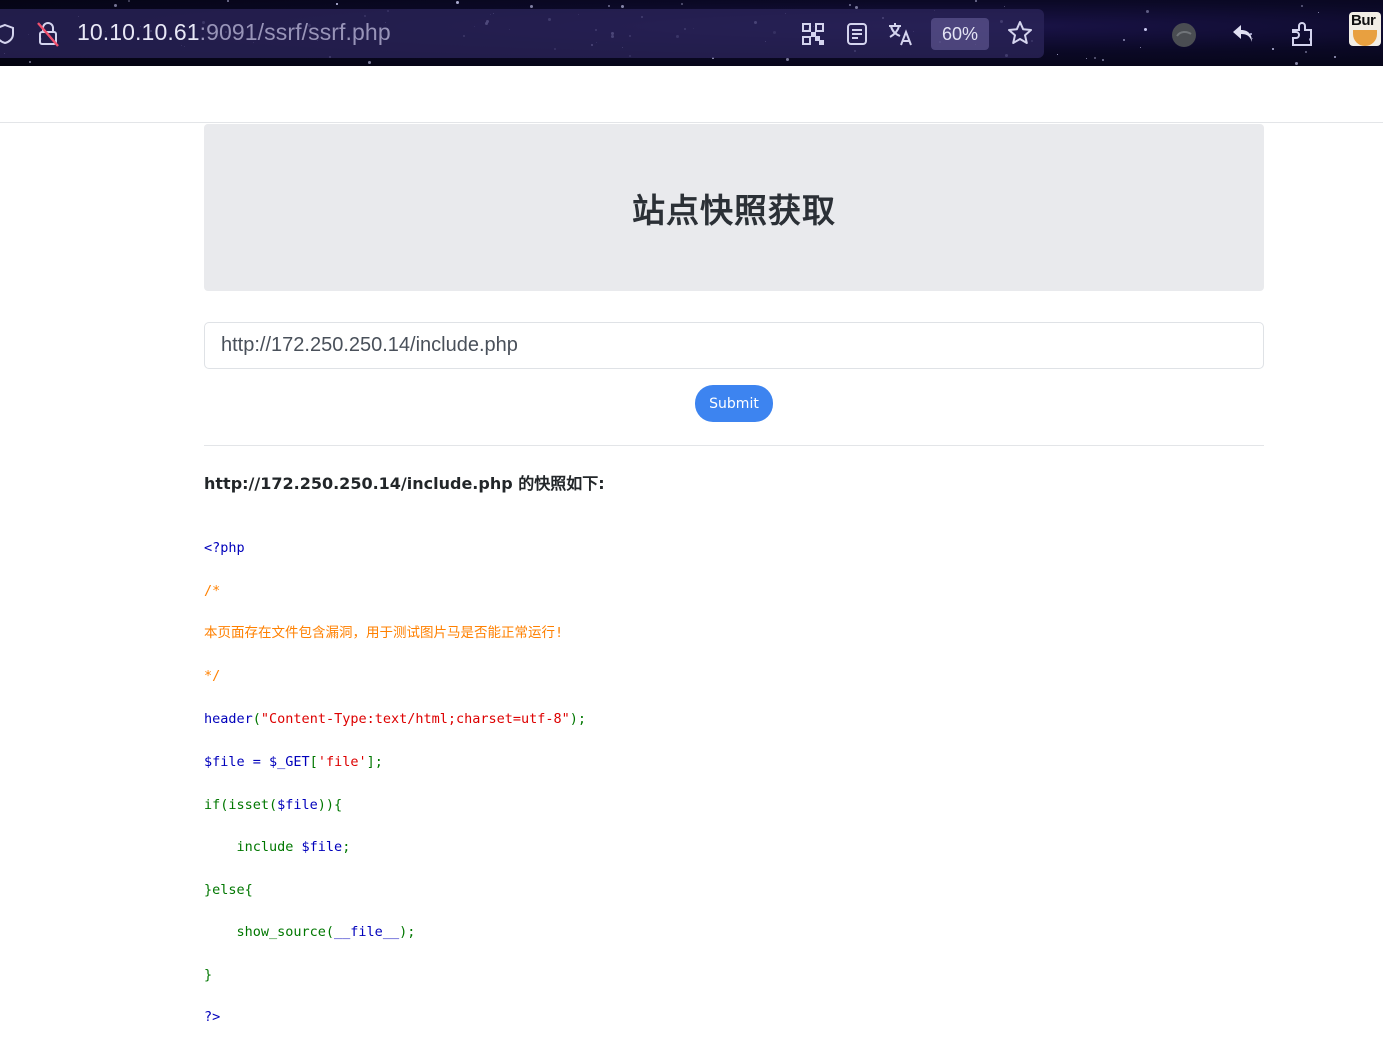 The height and width of the screenshot is (1057, 1383). What do you see at coordinates (228, 890) in the screenshot?
I see `code-line: }else{` at bounding box center [228, 890].